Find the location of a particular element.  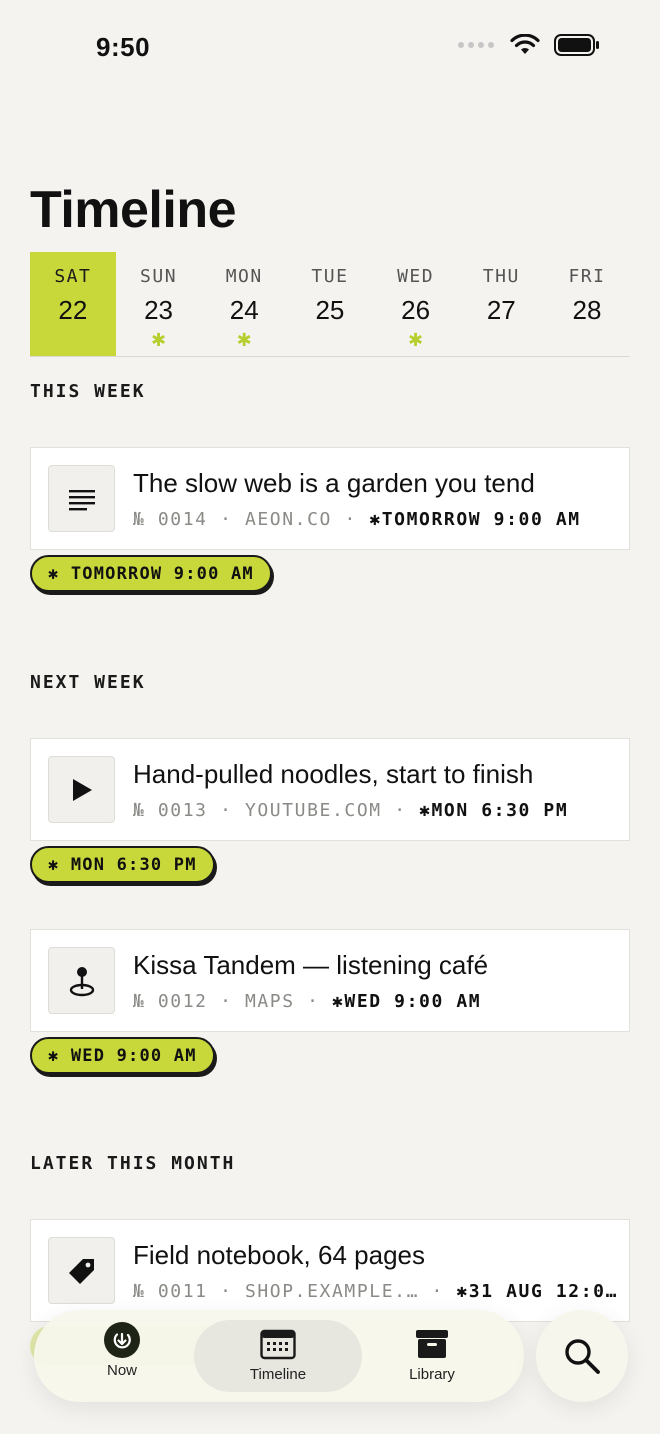

tab-label: Timeline is located at coordinates (278, 1374).